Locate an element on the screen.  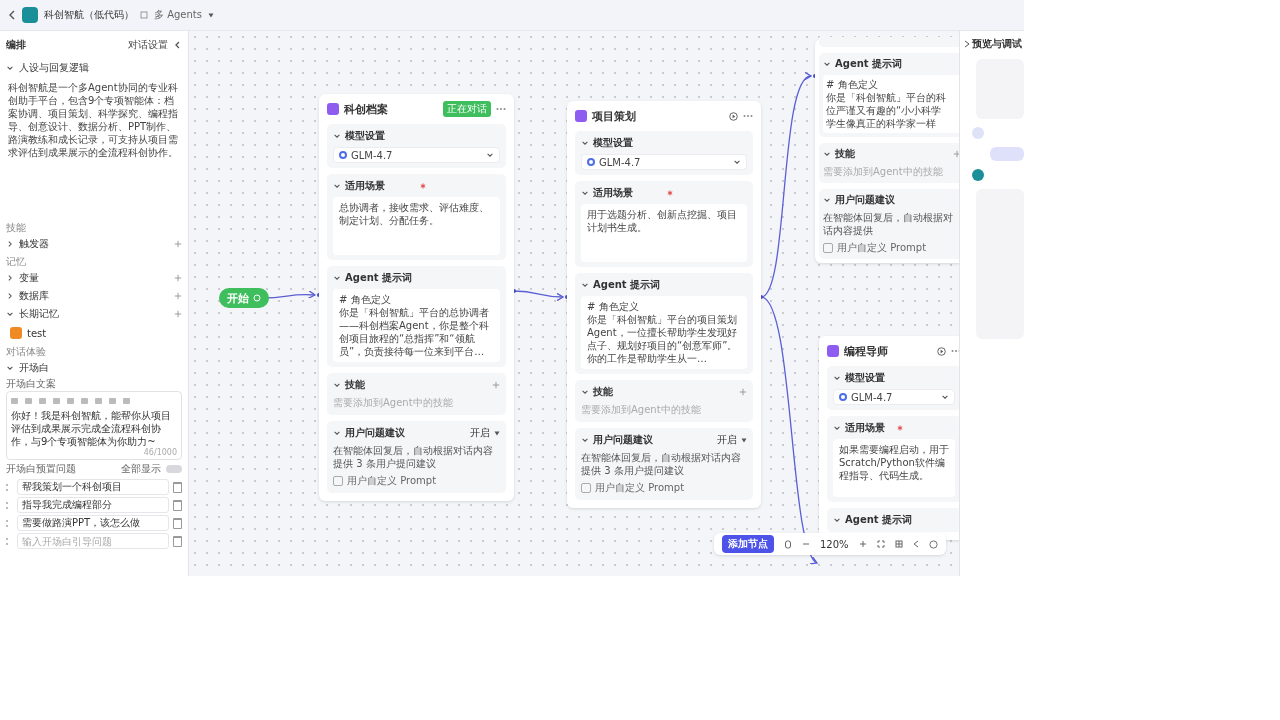
section-title: 开场白 is located at coordinates (100, 368).